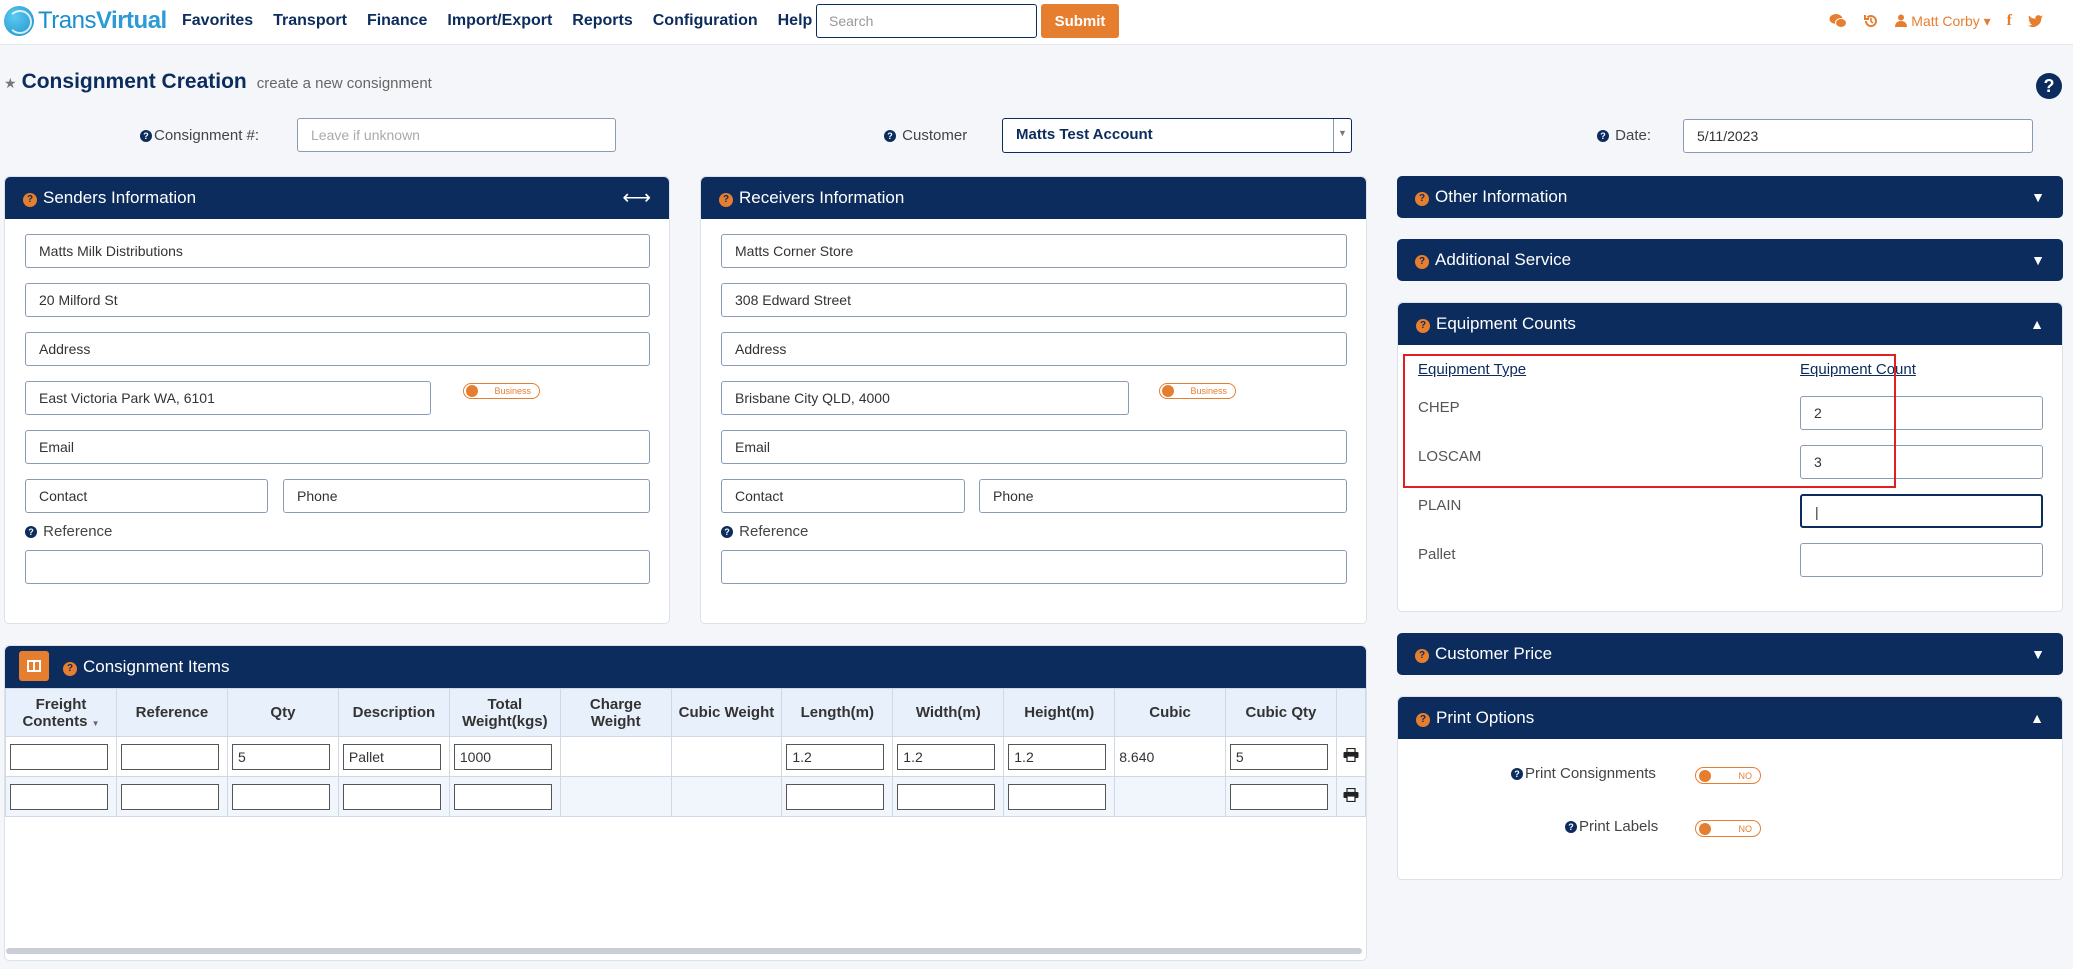  Describe the element at coordinates (843, 496) in the screenshot. I see `receiver-contact-input: Contact` at that location.